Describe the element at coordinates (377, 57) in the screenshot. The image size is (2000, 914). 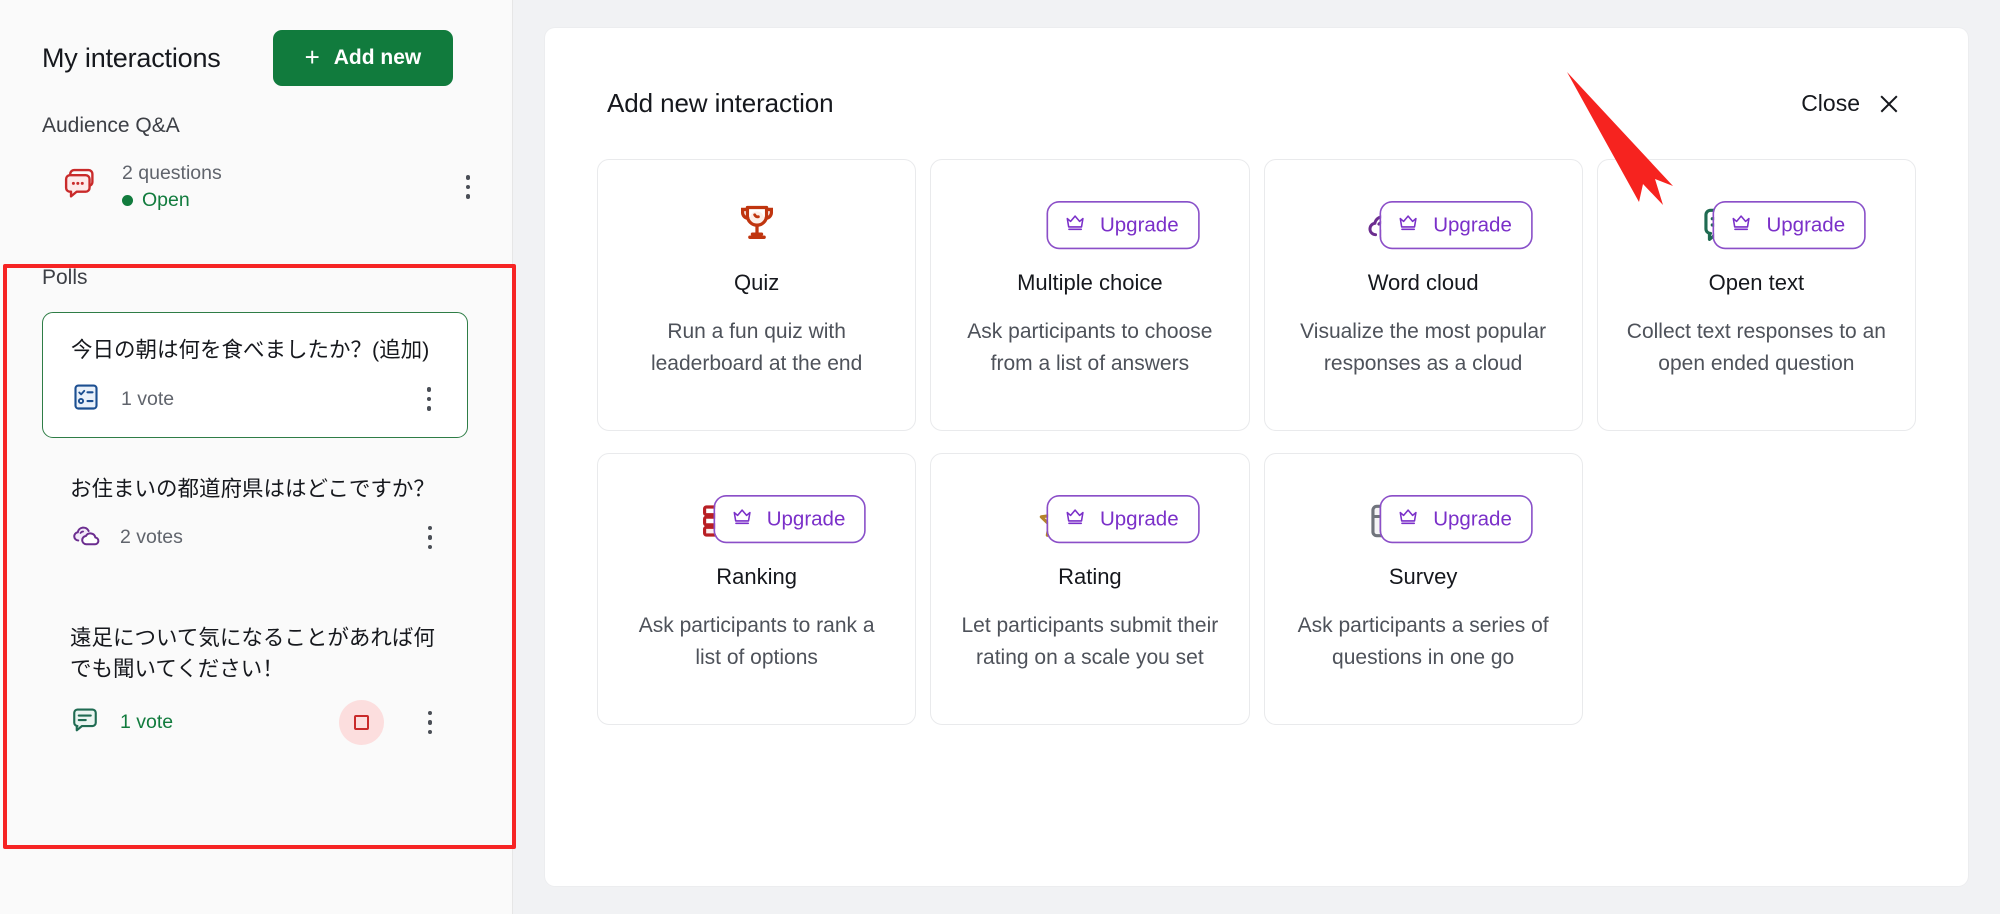
I see `add-new-label: Add new` at that location.